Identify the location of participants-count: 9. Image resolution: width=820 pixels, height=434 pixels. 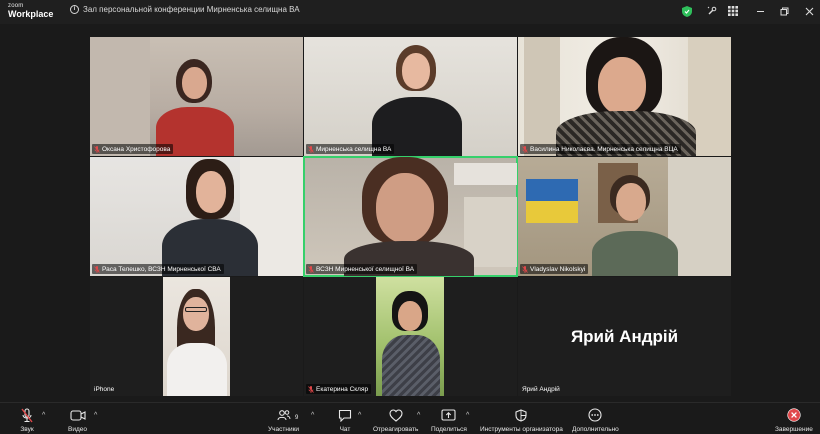
(297, 418).